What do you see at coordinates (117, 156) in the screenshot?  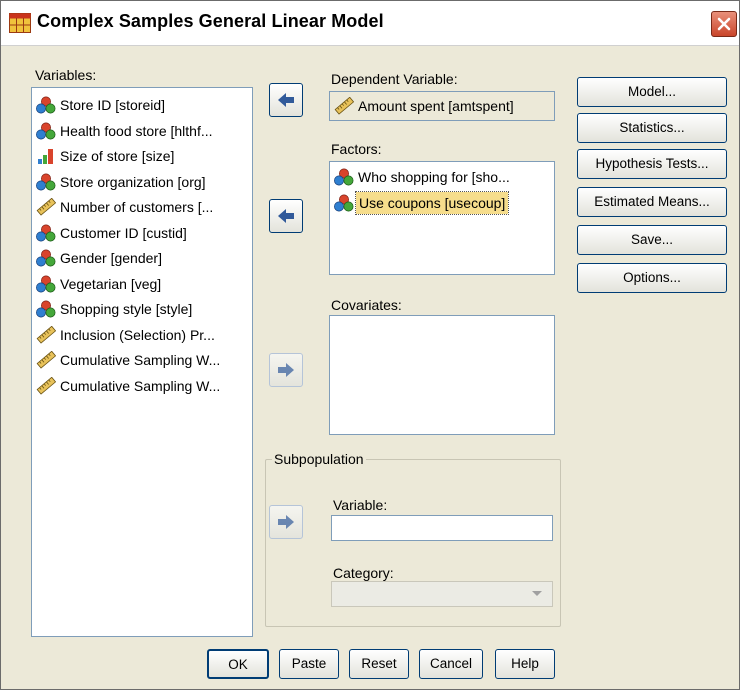 I see `variable-list-item-label: Size of store [size]` at bounding box center [117, 156].